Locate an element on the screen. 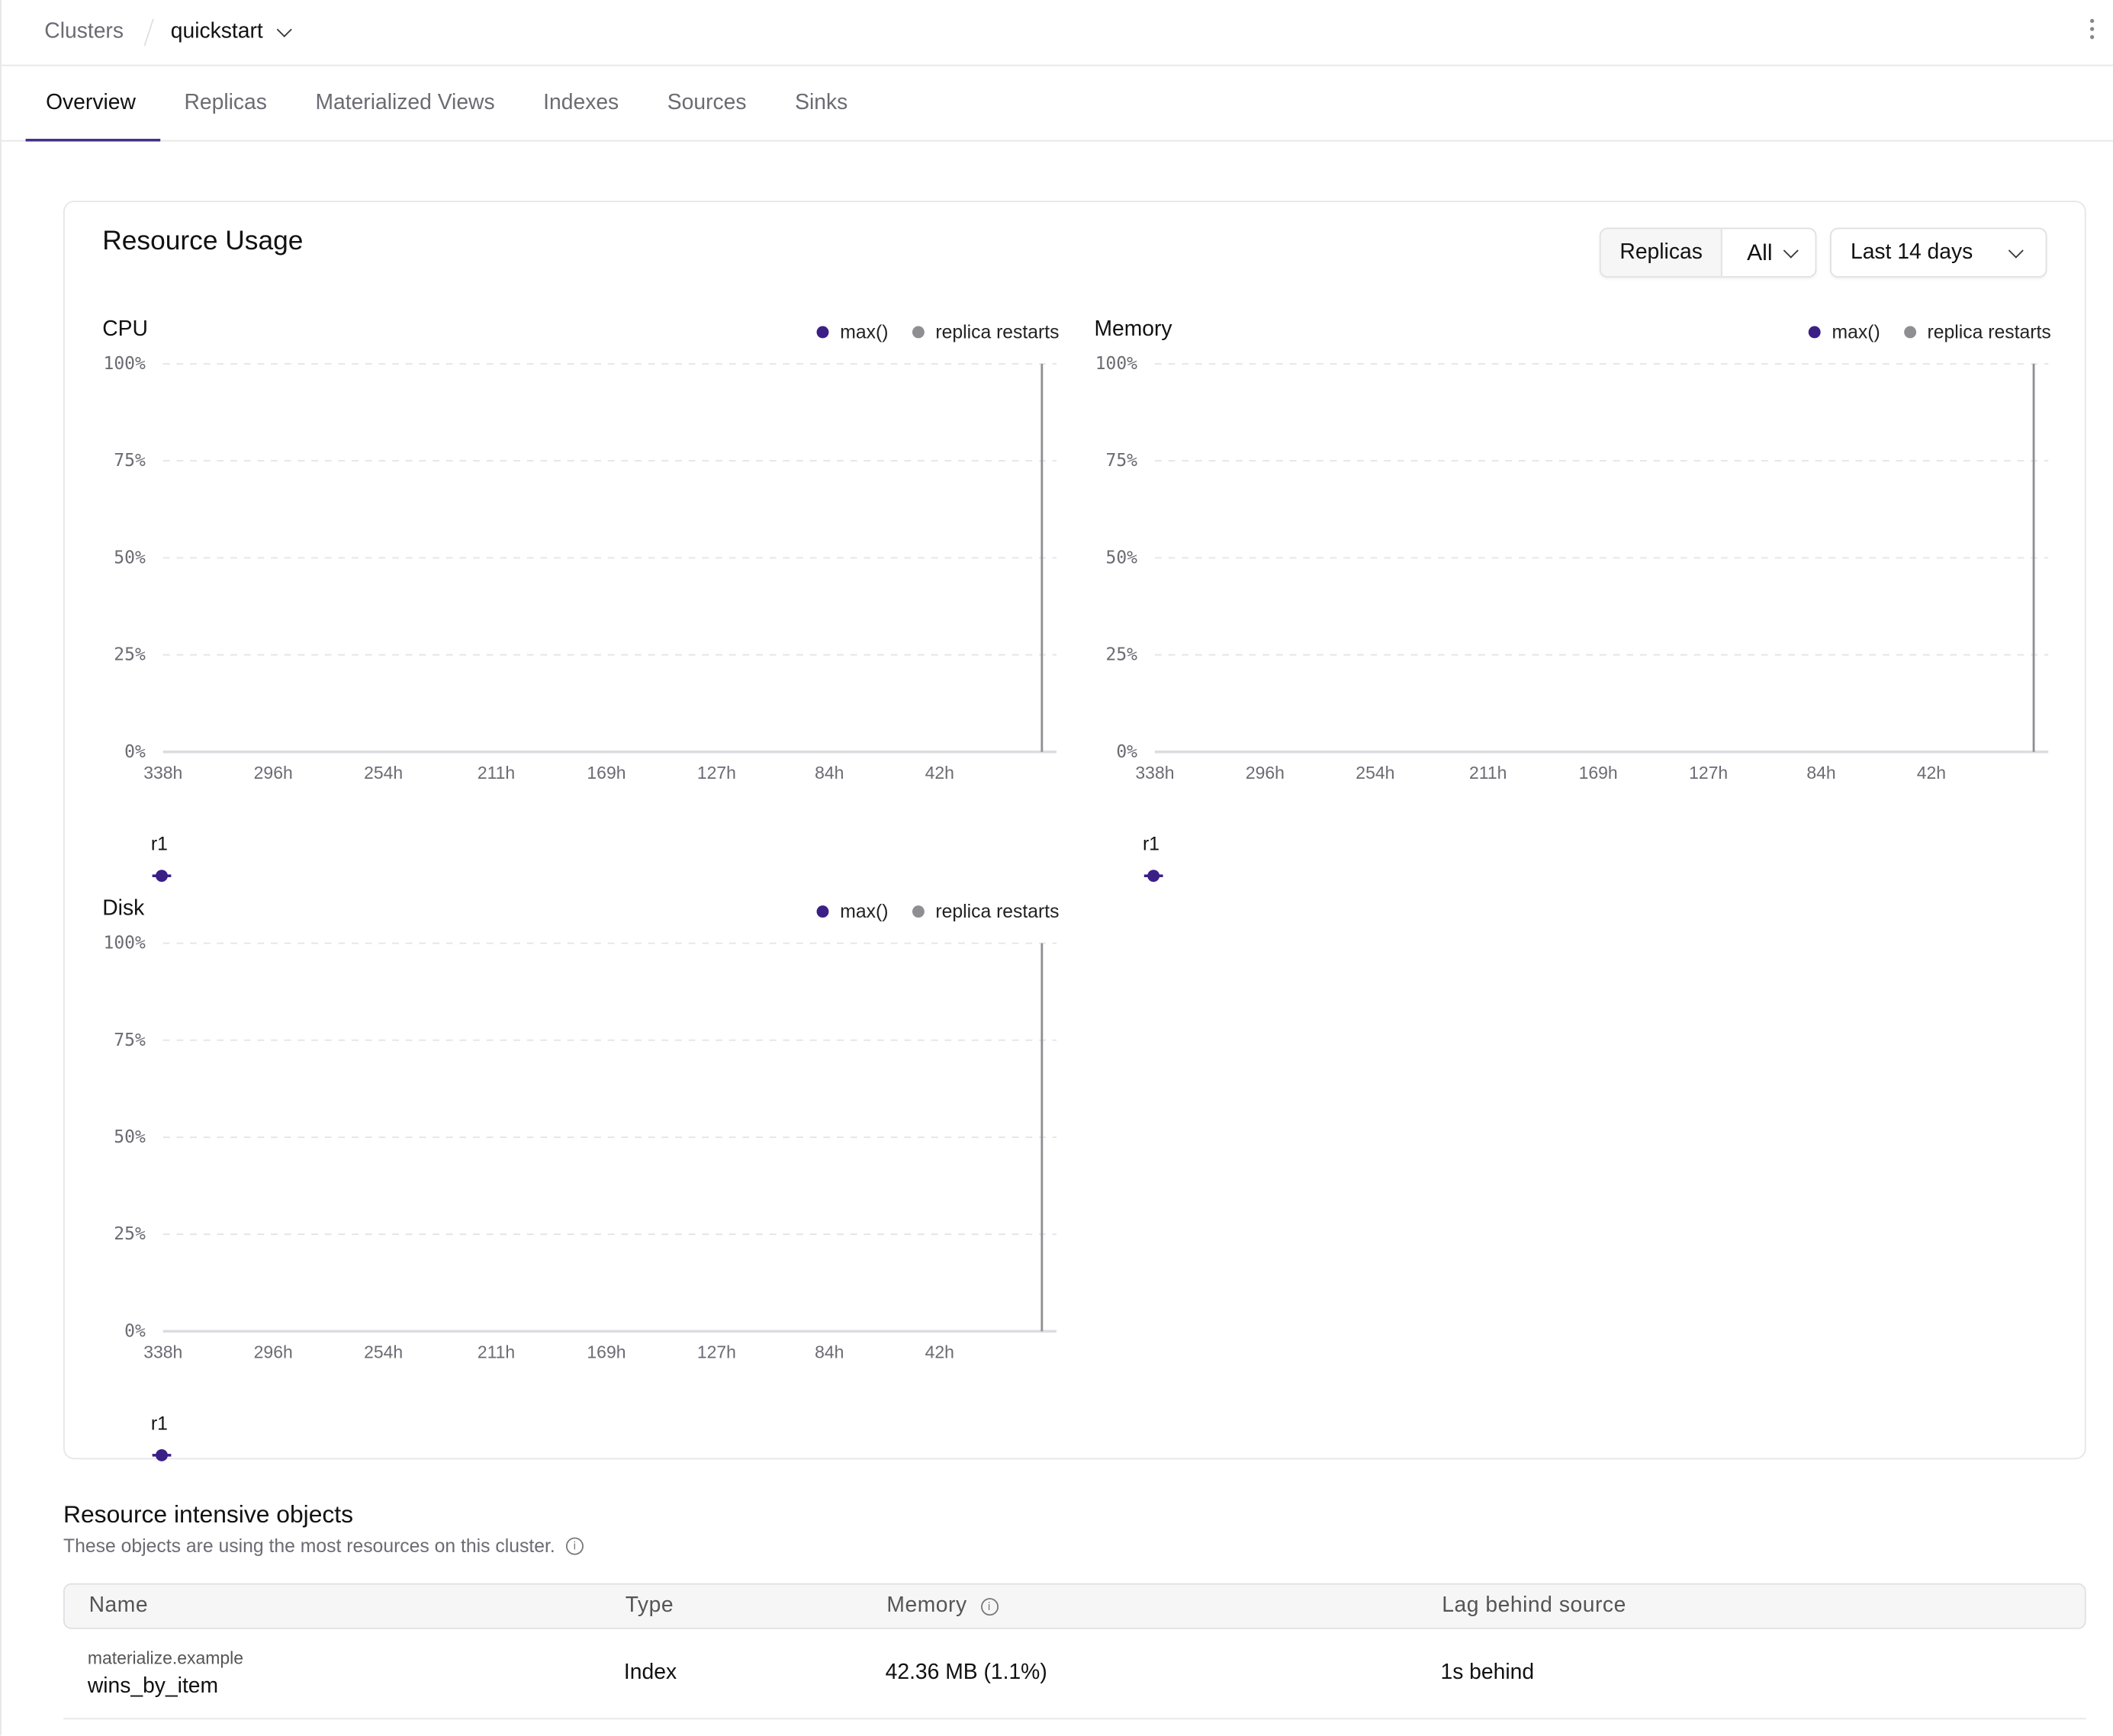 The width and height of the screenshot is (2113, 1736). time-range-value: Last 14 days is located at coordinates (1912, 252).